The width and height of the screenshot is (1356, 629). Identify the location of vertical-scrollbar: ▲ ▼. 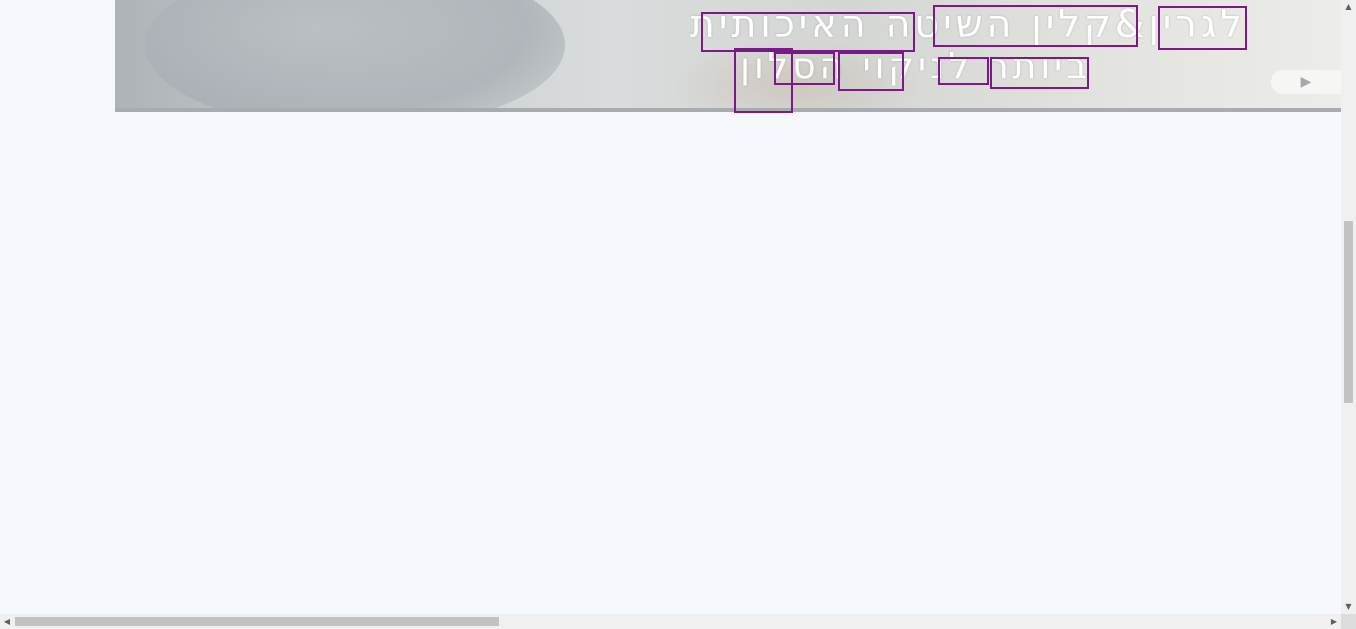
(1348, 307).